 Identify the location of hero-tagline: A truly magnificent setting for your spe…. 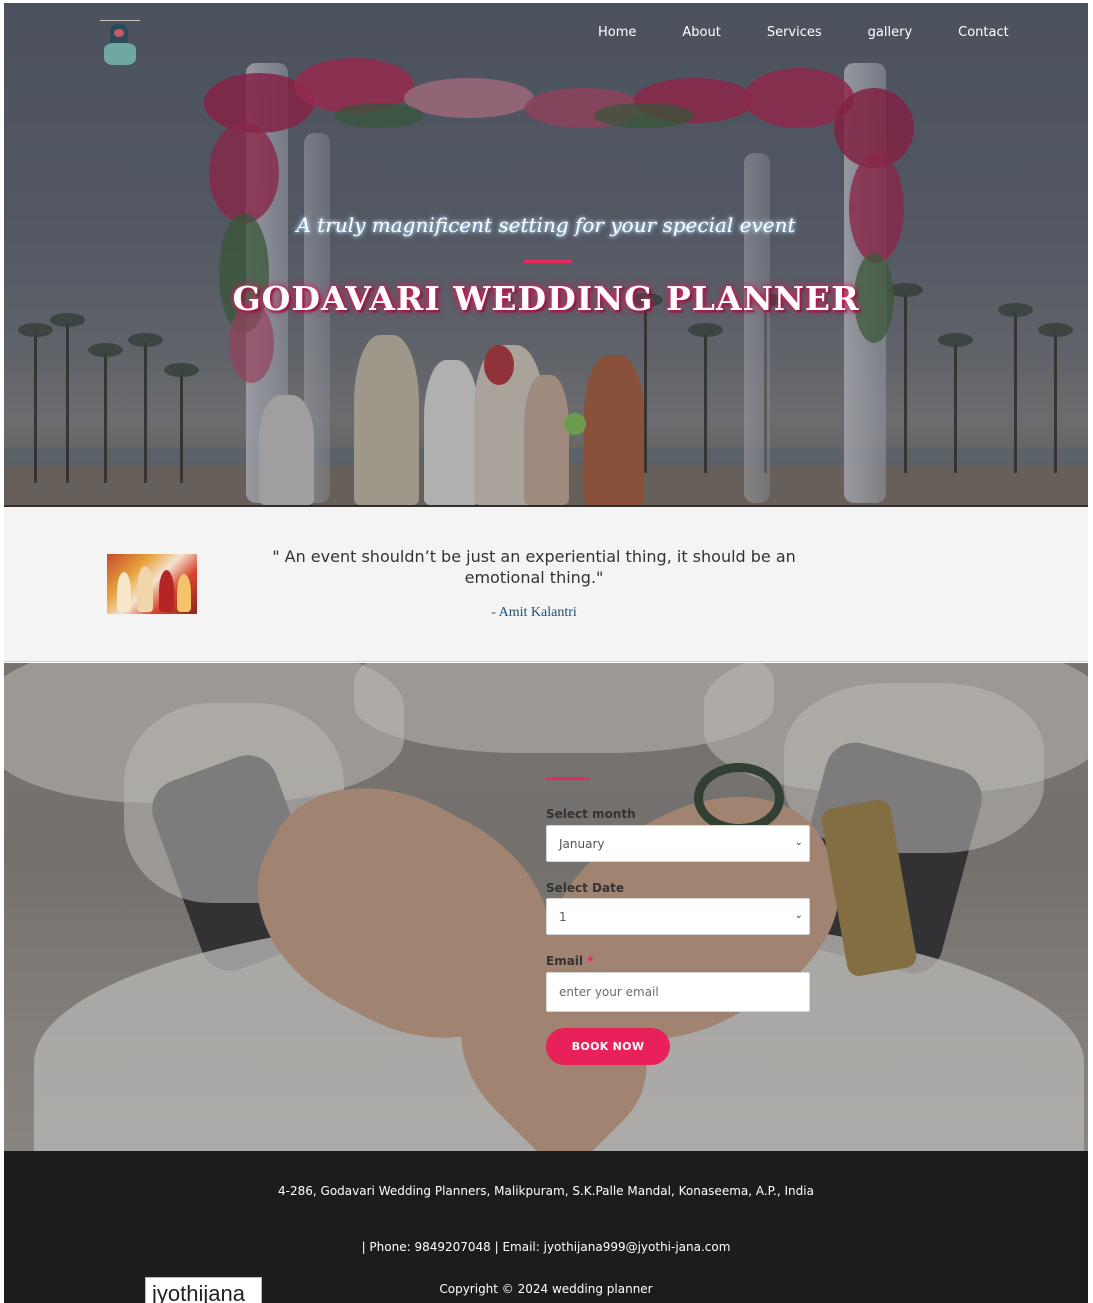
(546, 225).